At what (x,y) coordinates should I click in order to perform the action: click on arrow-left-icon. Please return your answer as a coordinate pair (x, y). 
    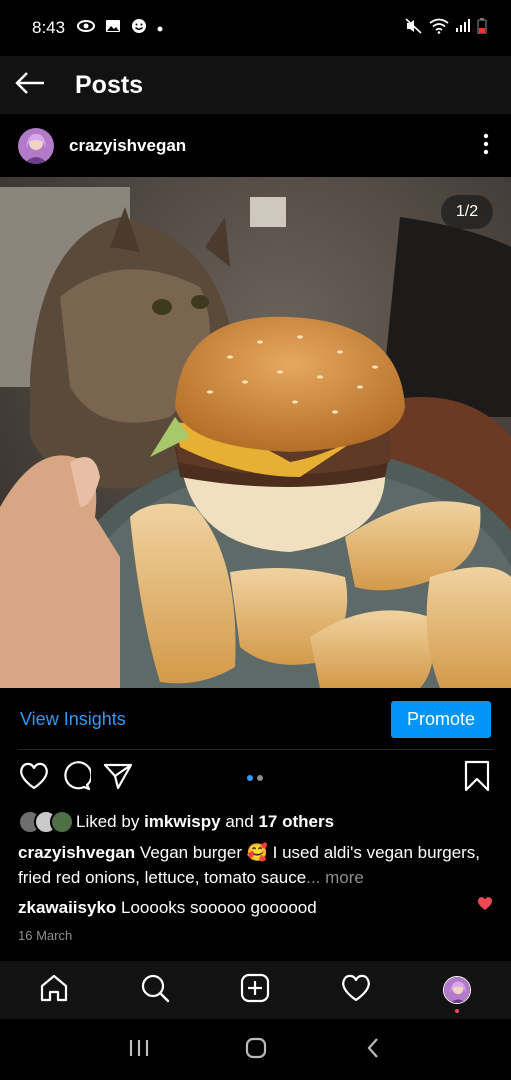
    Looking at the image, I should click on (30, 85).